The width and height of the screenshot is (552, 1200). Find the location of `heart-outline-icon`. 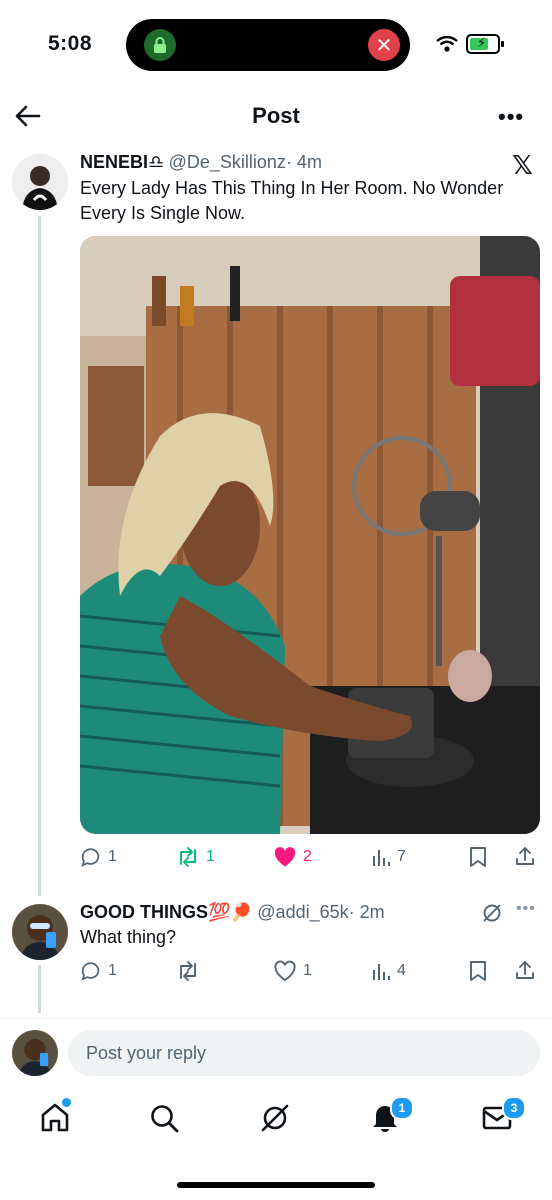

heart-outline-icon is located at coordinates (285, 971).